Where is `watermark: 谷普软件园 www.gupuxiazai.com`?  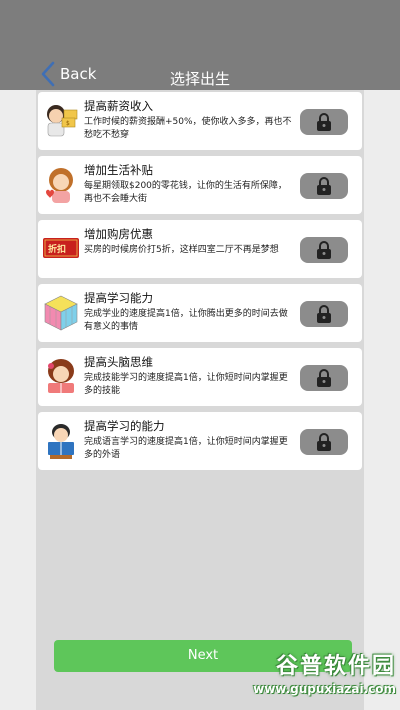
watermark: 谷普软件园 www.gupuxiazai.com is located at coordinates (307, 678).